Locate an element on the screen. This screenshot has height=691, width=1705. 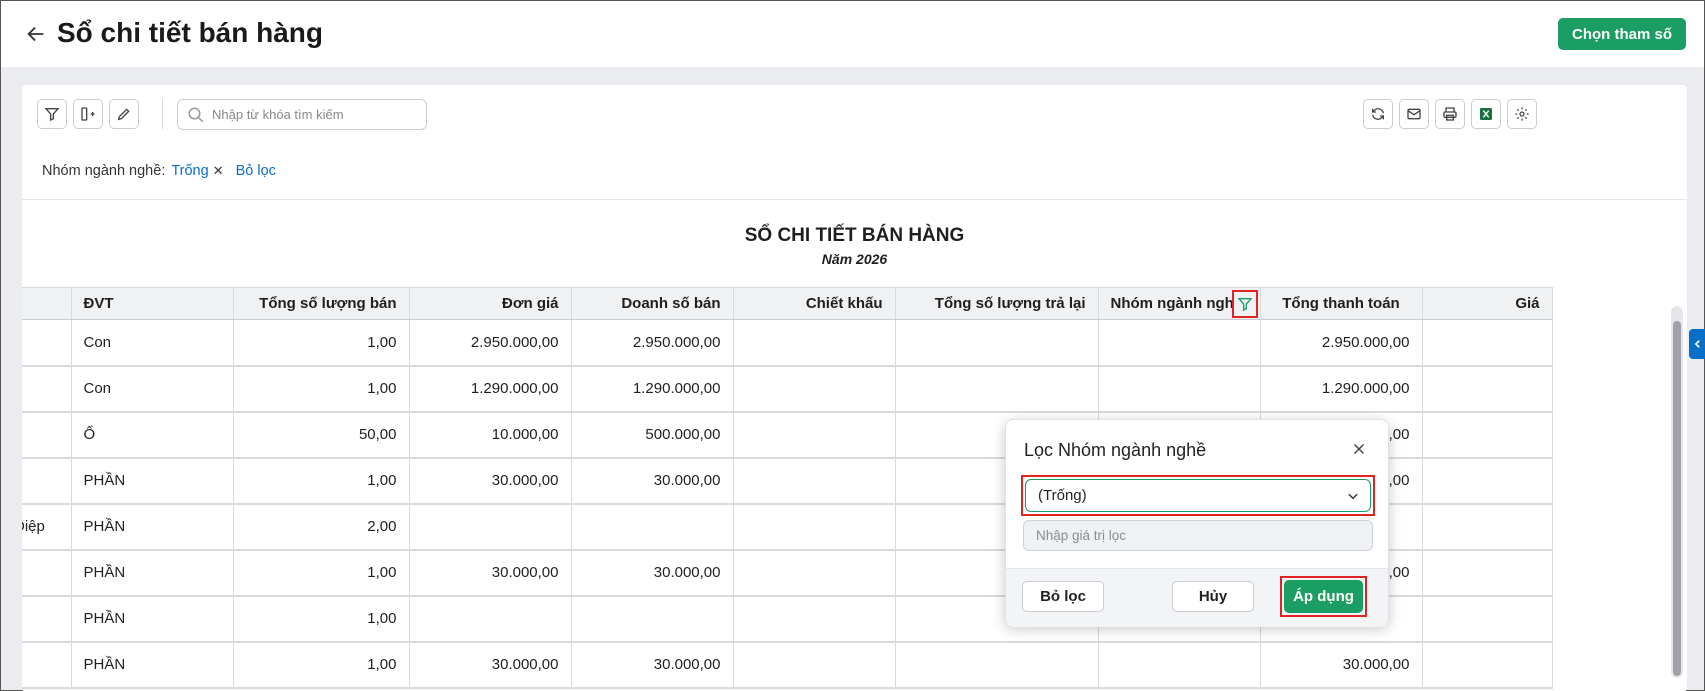
col-header-returned-qty: Tổng số lượng trả lại is located at coordinates (997, 303).